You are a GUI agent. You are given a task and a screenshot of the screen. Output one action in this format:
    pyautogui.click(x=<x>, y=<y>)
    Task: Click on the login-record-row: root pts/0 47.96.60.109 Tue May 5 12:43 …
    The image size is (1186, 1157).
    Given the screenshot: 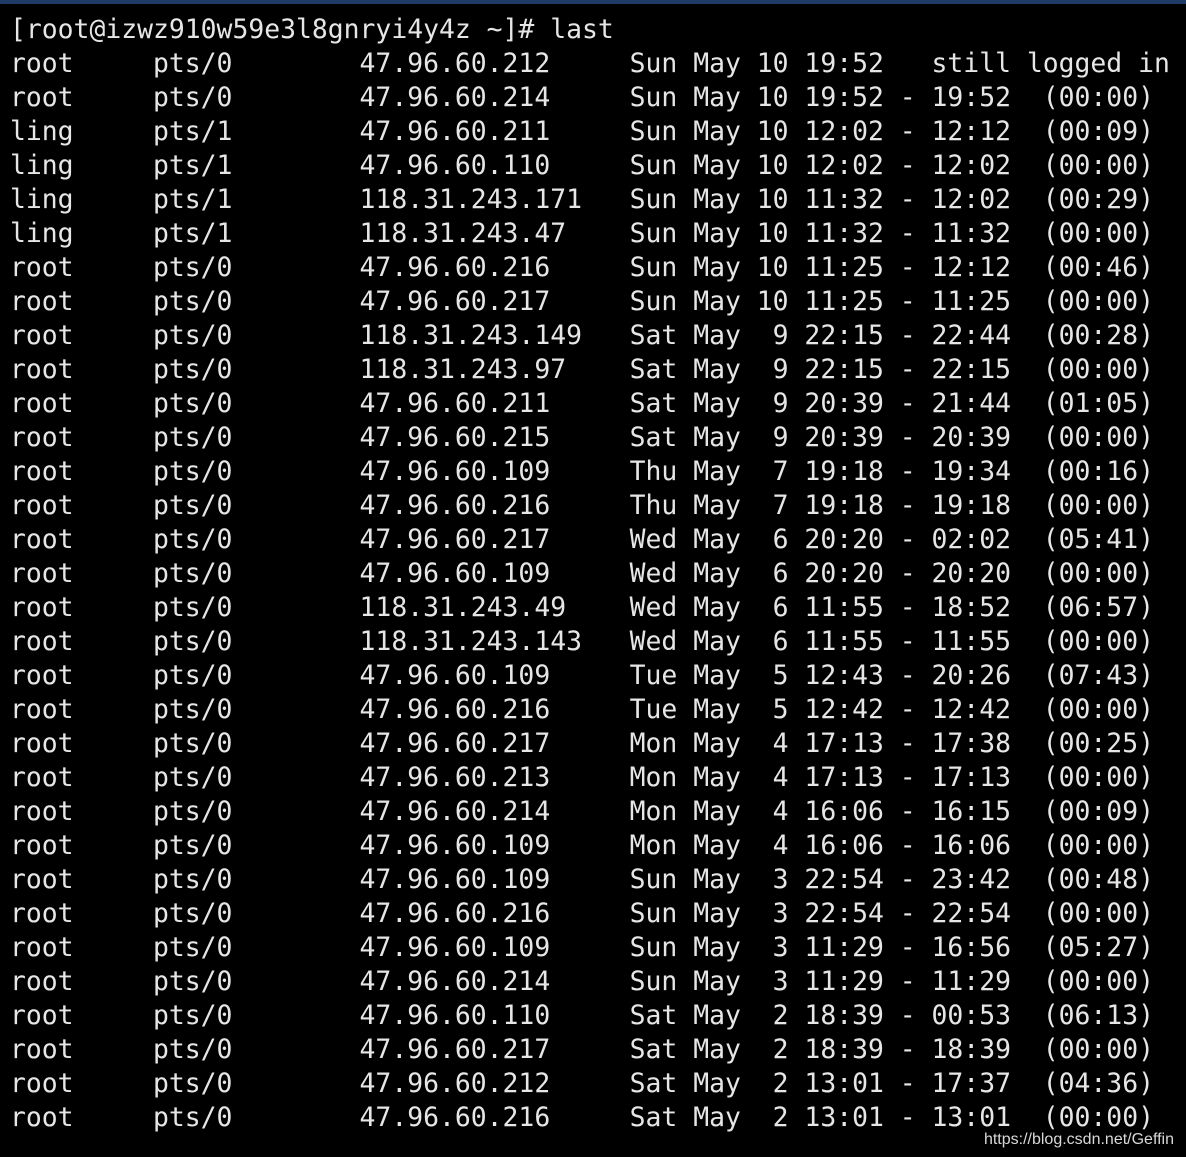 What is the action you would take?
    pyautogui.click(x=582, y=675)
    